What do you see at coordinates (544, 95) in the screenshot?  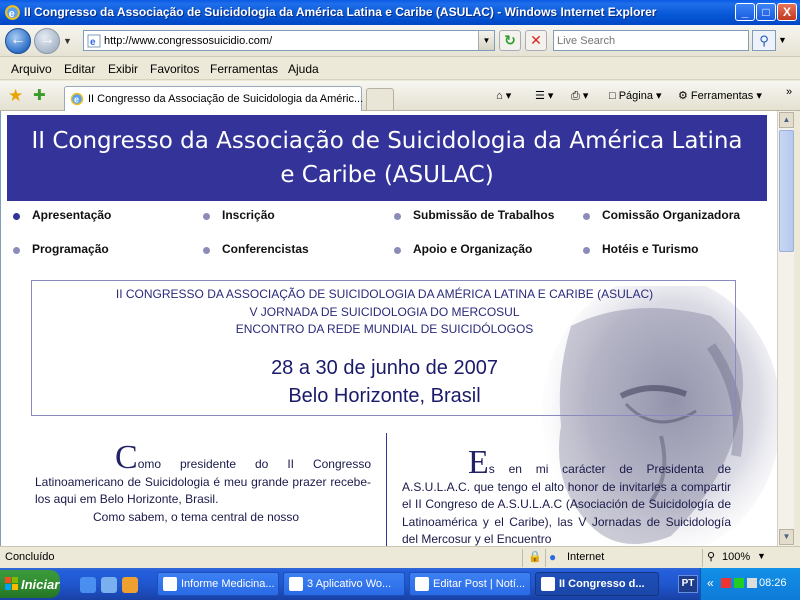 I see `feeds-icon: ☰ ▾` at bounding box center [544, 95].